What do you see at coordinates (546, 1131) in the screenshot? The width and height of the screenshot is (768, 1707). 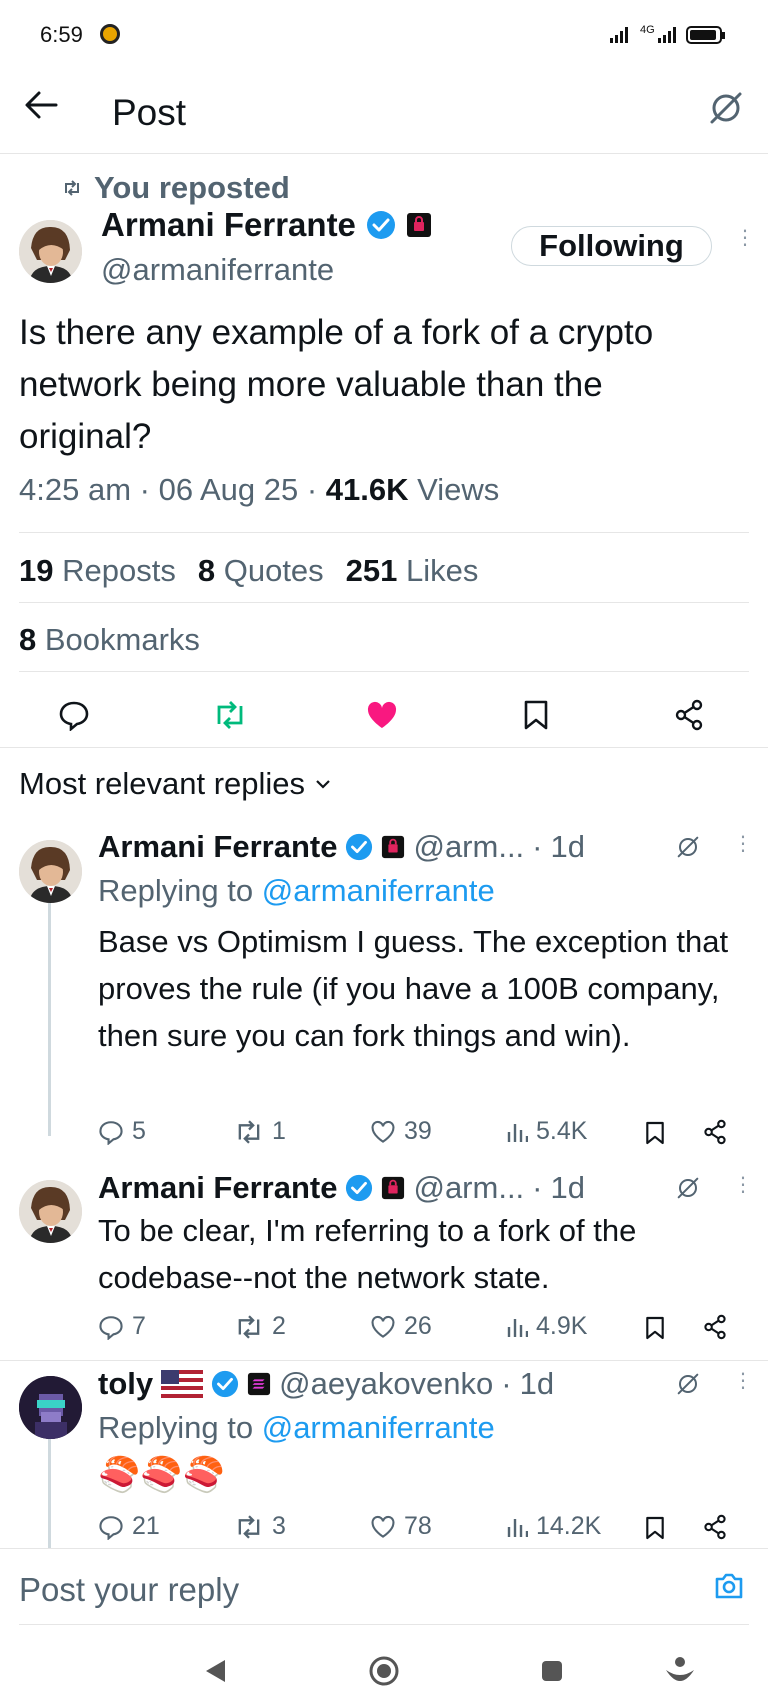 I see `views-action: 5.4K` at bounding box center [546, 1131].